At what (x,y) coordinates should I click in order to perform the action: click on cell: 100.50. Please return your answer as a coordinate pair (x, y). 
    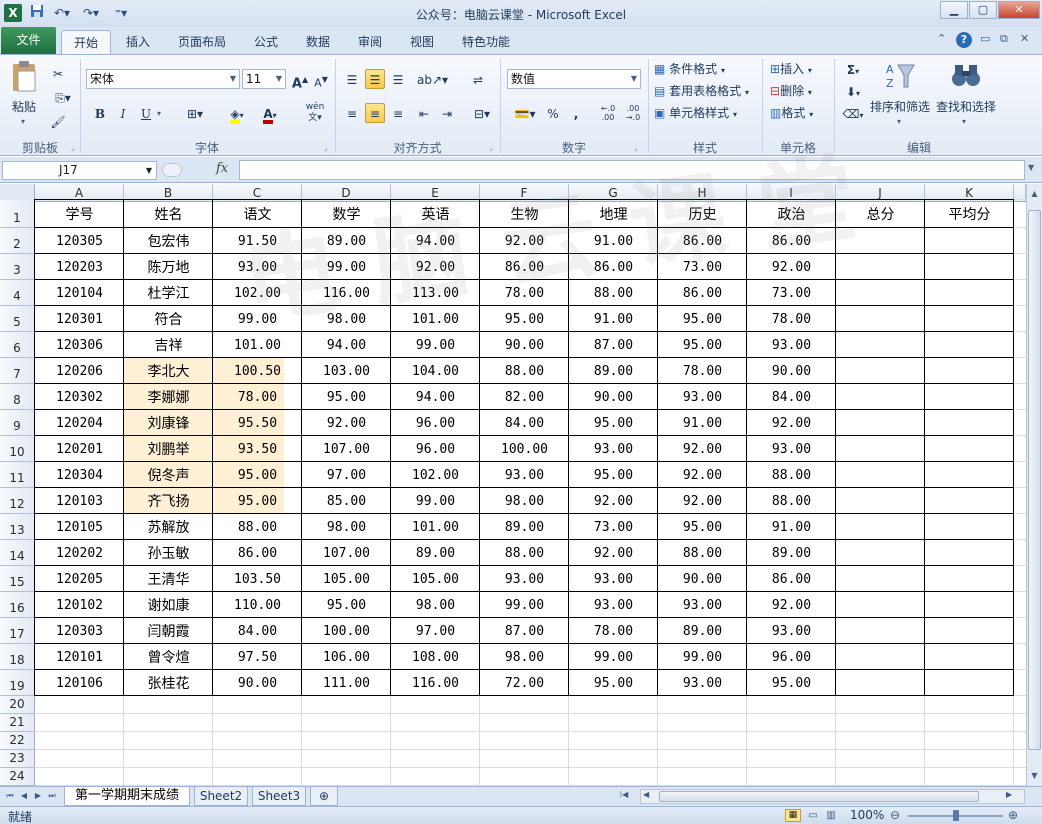
    Looking at the image, I should click on (257, 371).